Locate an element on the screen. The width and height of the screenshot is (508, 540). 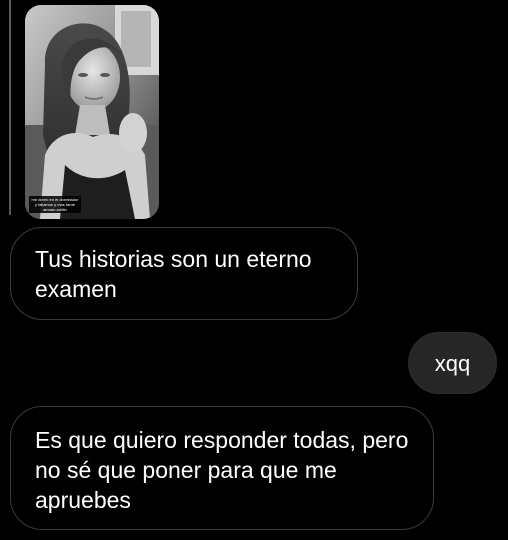
message-text: xqq is located at coordinates (452, 363).